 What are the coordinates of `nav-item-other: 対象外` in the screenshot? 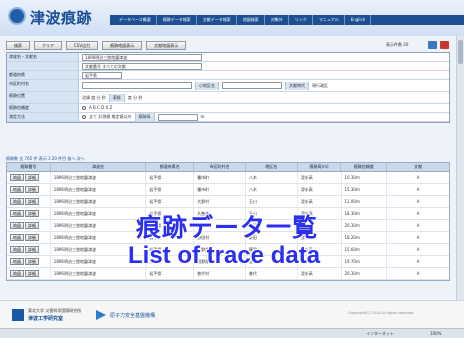 It's located at (277, 20).